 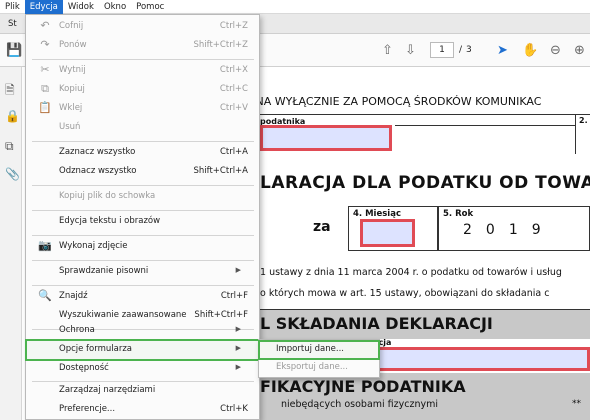 What do you see at coordinates (220, 45) in the screenshot?
I see `menu-item-shortcut: Shift+Ctrl+Z` at bounding box center [220, 45].